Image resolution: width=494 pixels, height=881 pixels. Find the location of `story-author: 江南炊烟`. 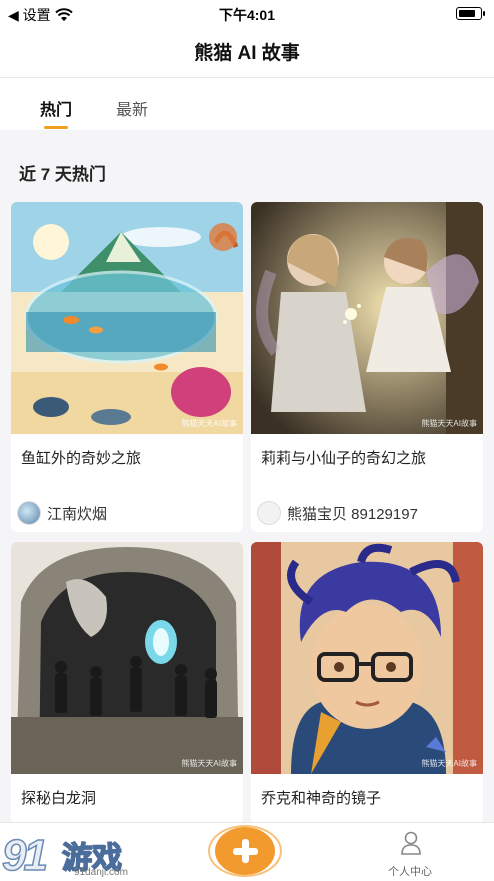

story-author: 江南炊烟 is located at coordinates (62, 513).